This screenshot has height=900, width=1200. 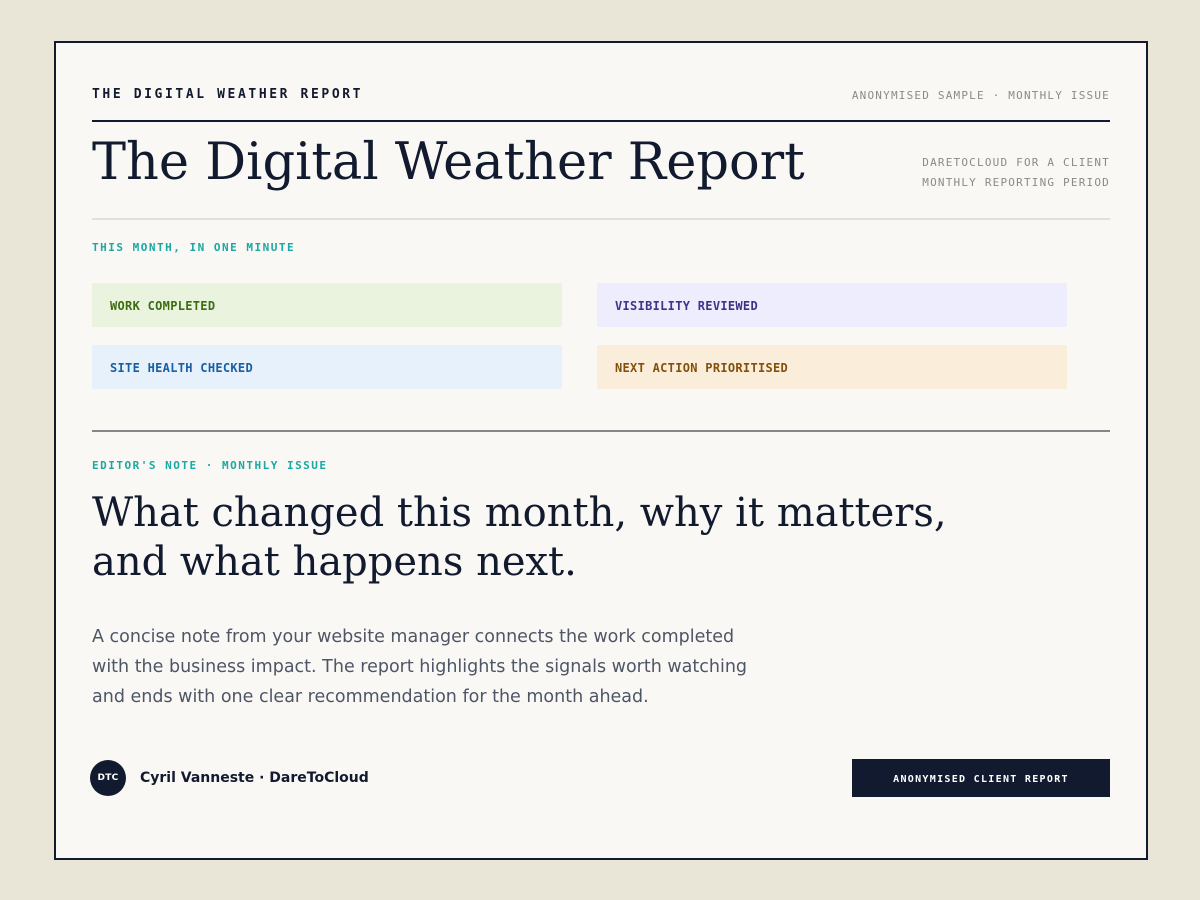 I want to click on summary-kicker: THIS MONTH, IN ONE MINUTE, so click(x=194, y=247).